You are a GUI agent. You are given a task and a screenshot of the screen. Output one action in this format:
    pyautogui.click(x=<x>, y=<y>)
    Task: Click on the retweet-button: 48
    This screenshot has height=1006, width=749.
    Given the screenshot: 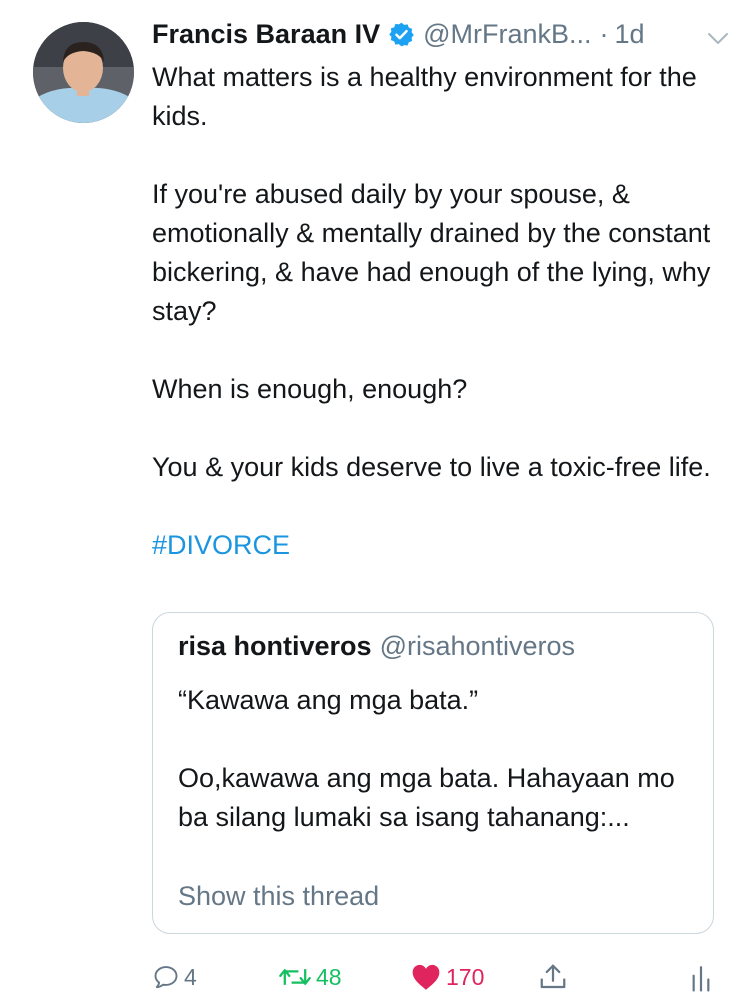 What is the action you would take?
    pyautogui.click(x=310, y=977)
    